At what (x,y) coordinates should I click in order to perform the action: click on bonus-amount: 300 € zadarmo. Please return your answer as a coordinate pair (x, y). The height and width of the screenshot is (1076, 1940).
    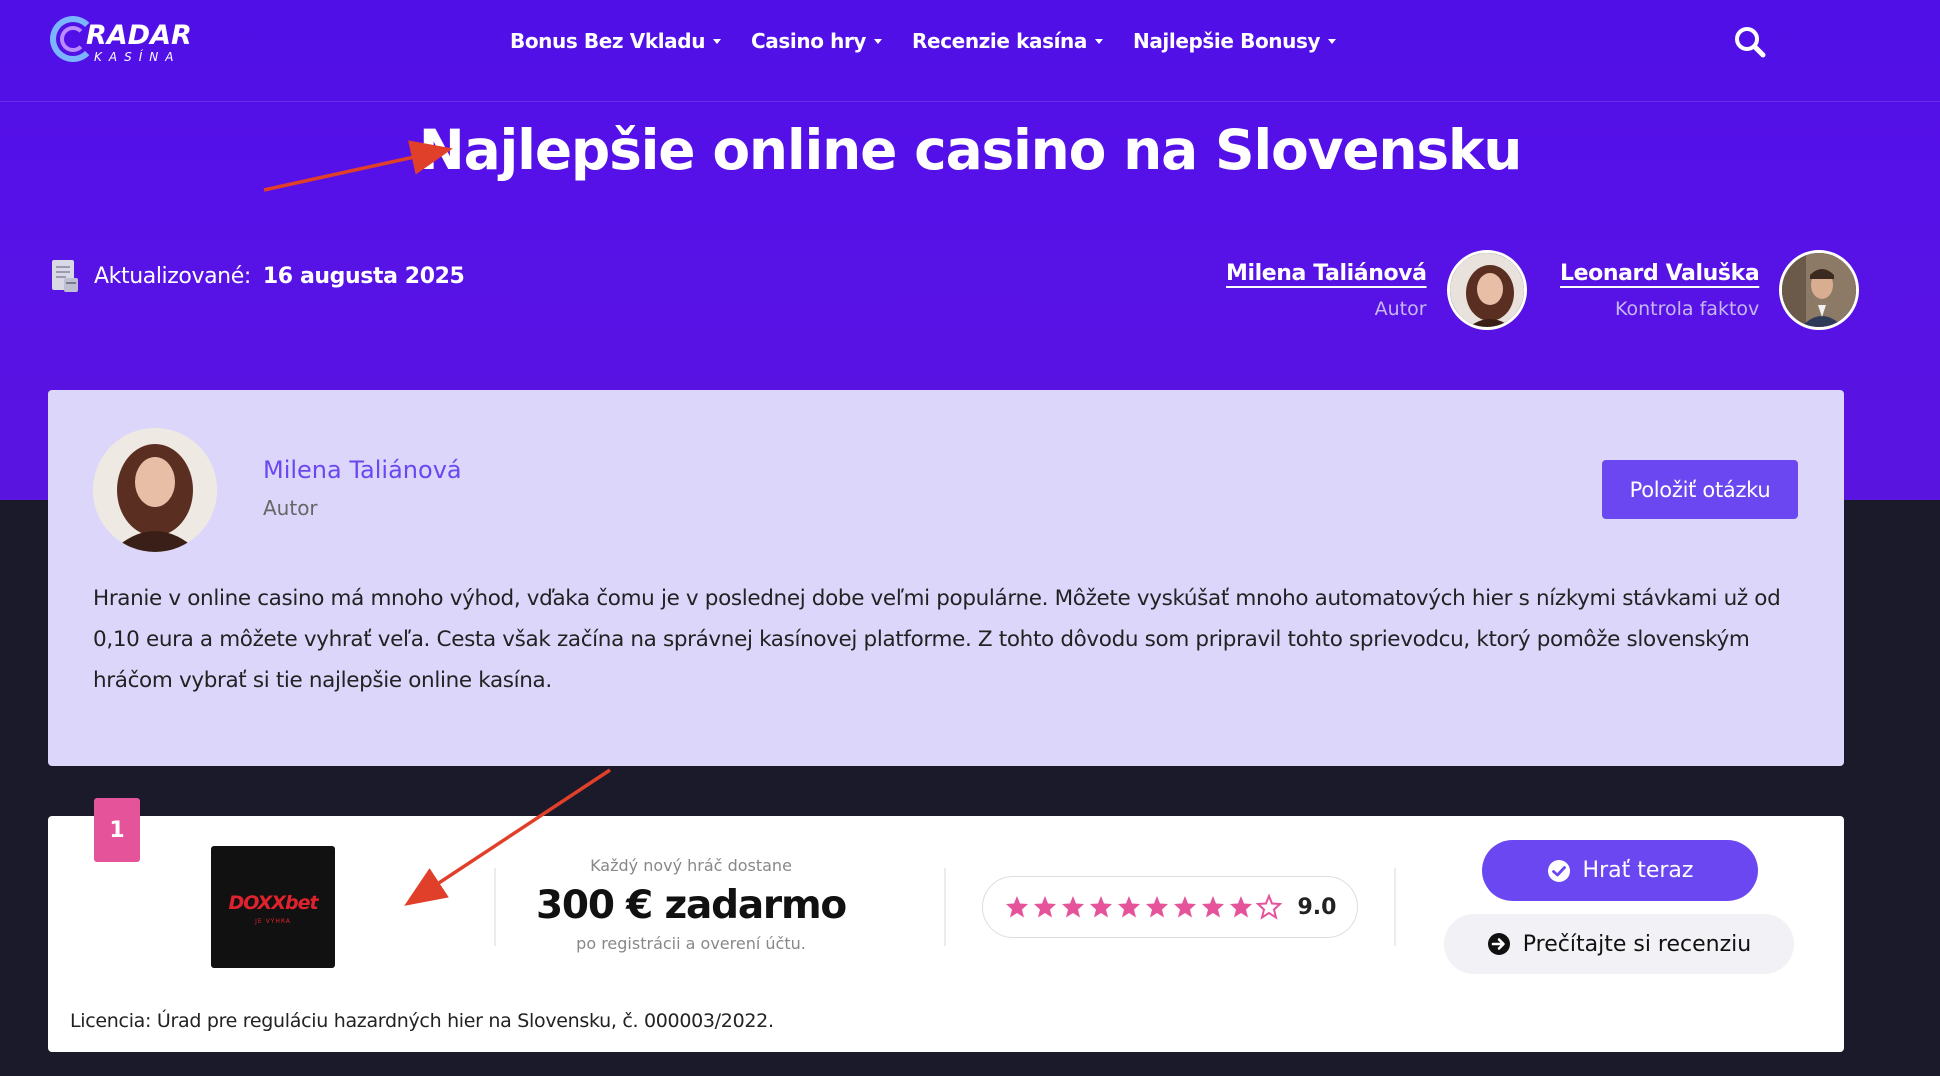
    Looking at the image, I should click on (691, 905).